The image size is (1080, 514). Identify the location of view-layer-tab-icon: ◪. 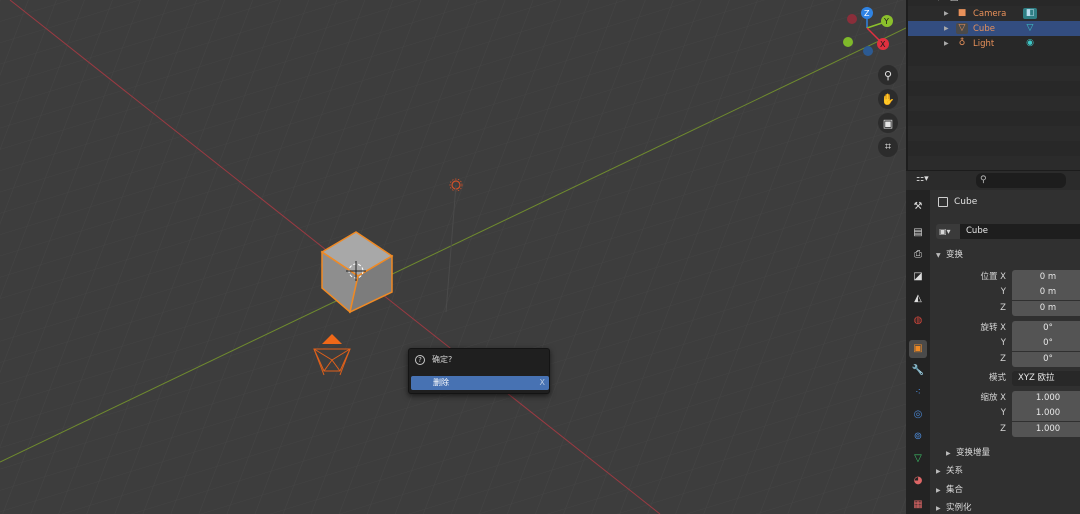
(918, 277).